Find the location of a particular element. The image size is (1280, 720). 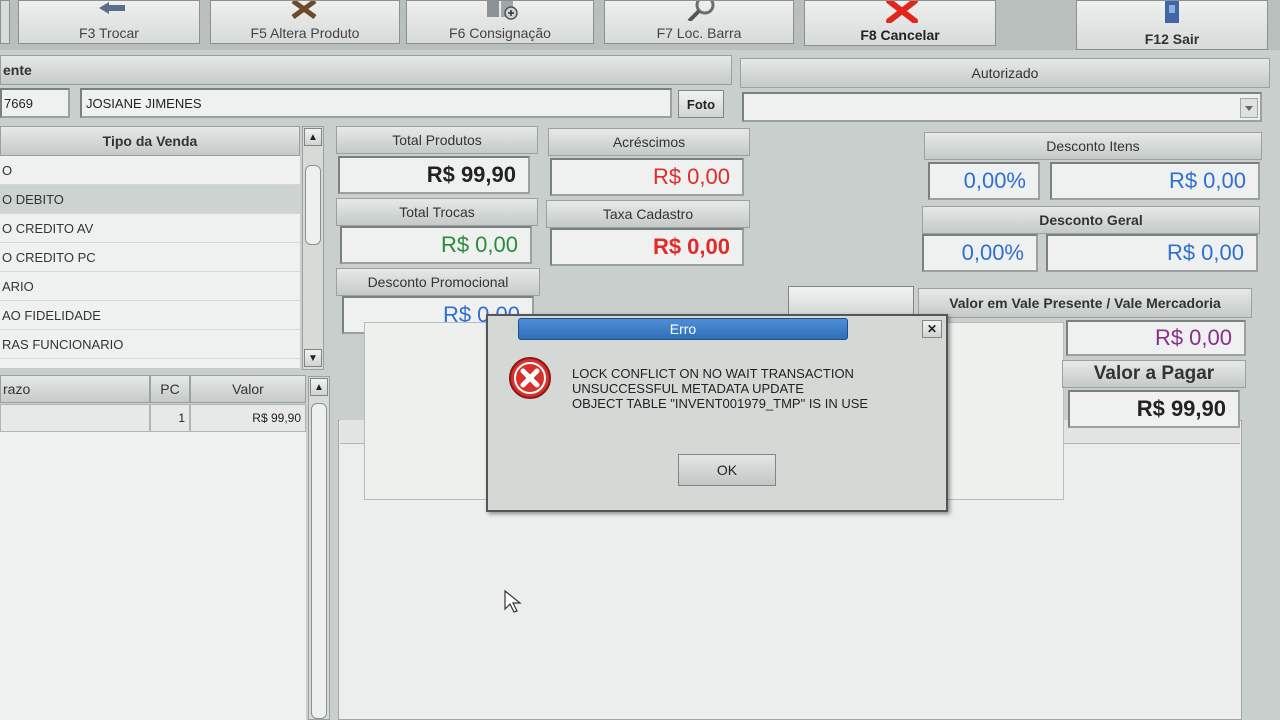

chevron-down-icon is located at coordinates (1249, 108).